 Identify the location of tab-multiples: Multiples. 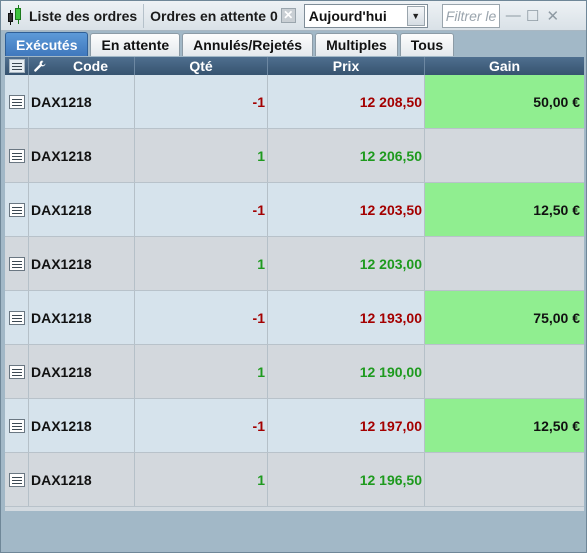
(356, 44).